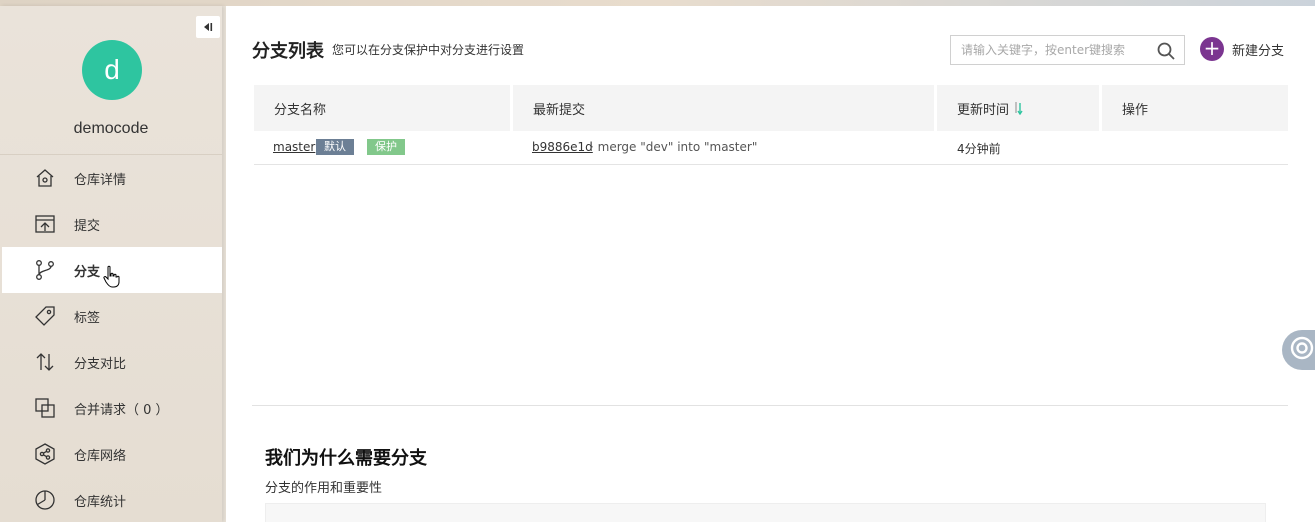 Image resolution: width=1315 pixels, height=522 pixels. What do you see at coordinates (765, 512) in the screenshot?
I see `why-branches-panel` at bounding box center [765, 512].